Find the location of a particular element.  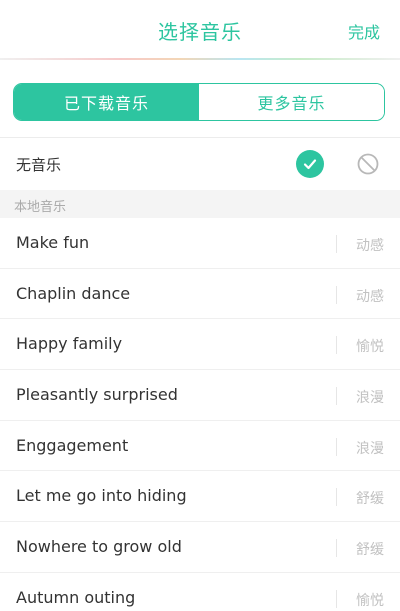

list-item: Let me go into hiding 舒缓 is located at coordinates (200, 497).